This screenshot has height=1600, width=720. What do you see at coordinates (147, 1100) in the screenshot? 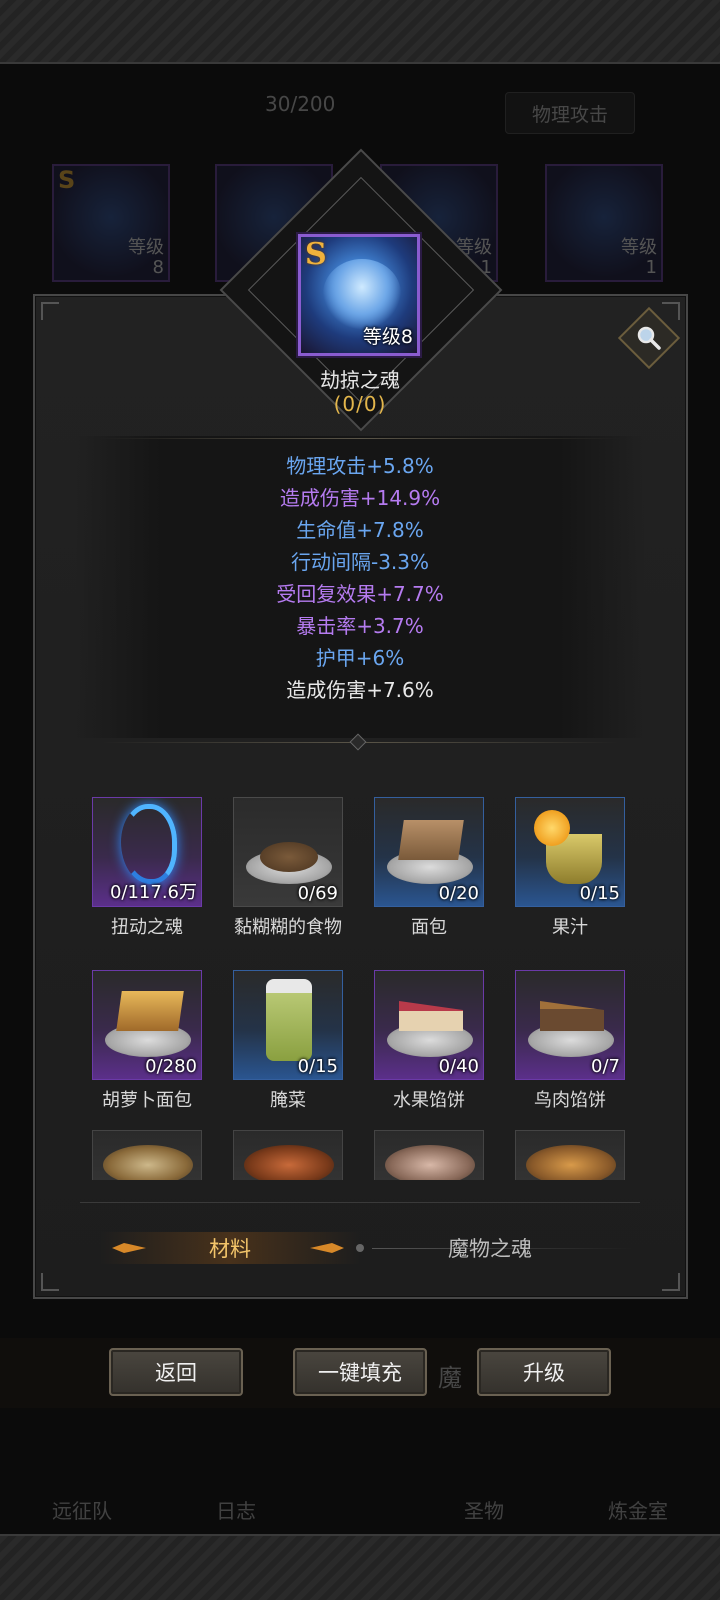
I see `material-name: 胡萝卜面包` at bounding box center [147, 1100].